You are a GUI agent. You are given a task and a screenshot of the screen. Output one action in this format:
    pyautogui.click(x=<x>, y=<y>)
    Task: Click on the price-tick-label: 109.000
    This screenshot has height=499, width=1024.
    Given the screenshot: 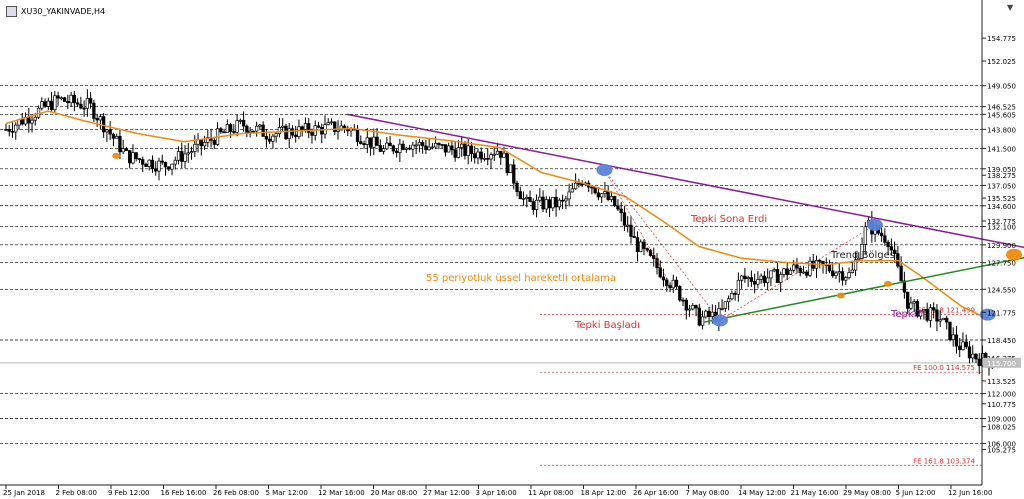 What is the action you would take?
    pyautogui.click(x=1001, y=420)
    